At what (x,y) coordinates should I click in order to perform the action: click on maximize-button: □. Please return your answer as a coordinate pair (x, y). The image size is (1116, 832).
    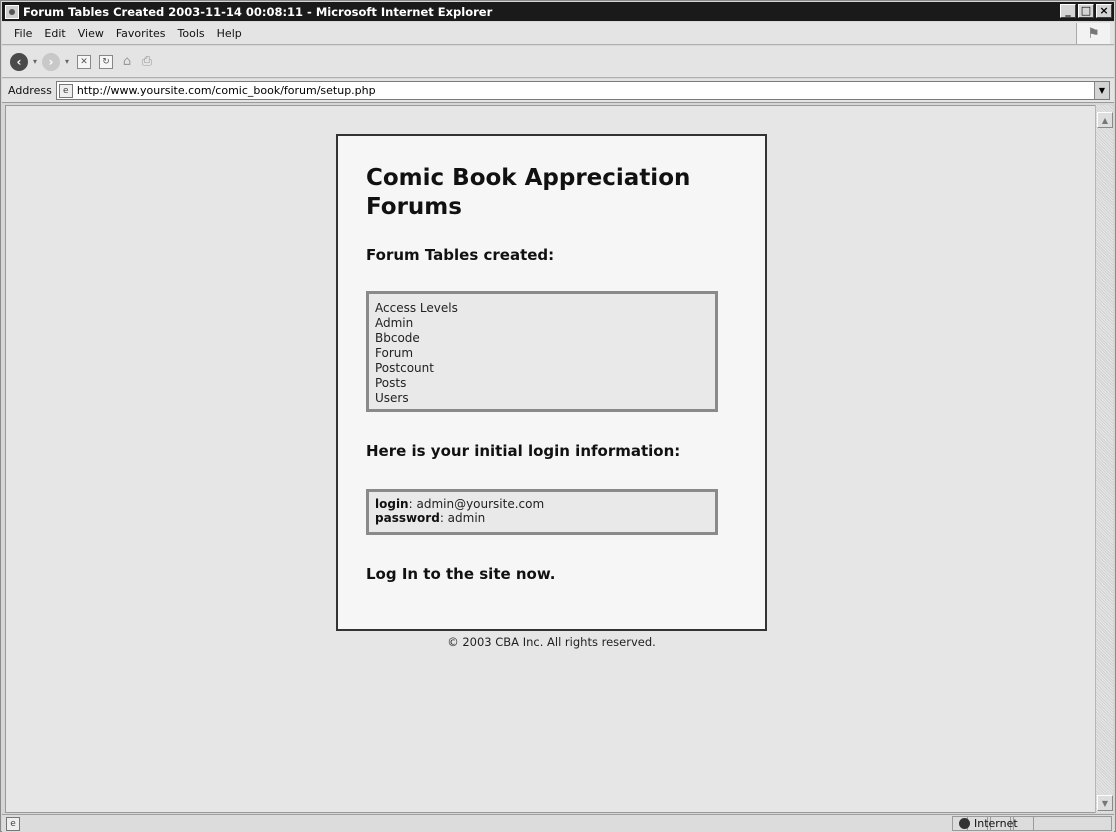
    Looking at the image, I should click on (1086, 11).